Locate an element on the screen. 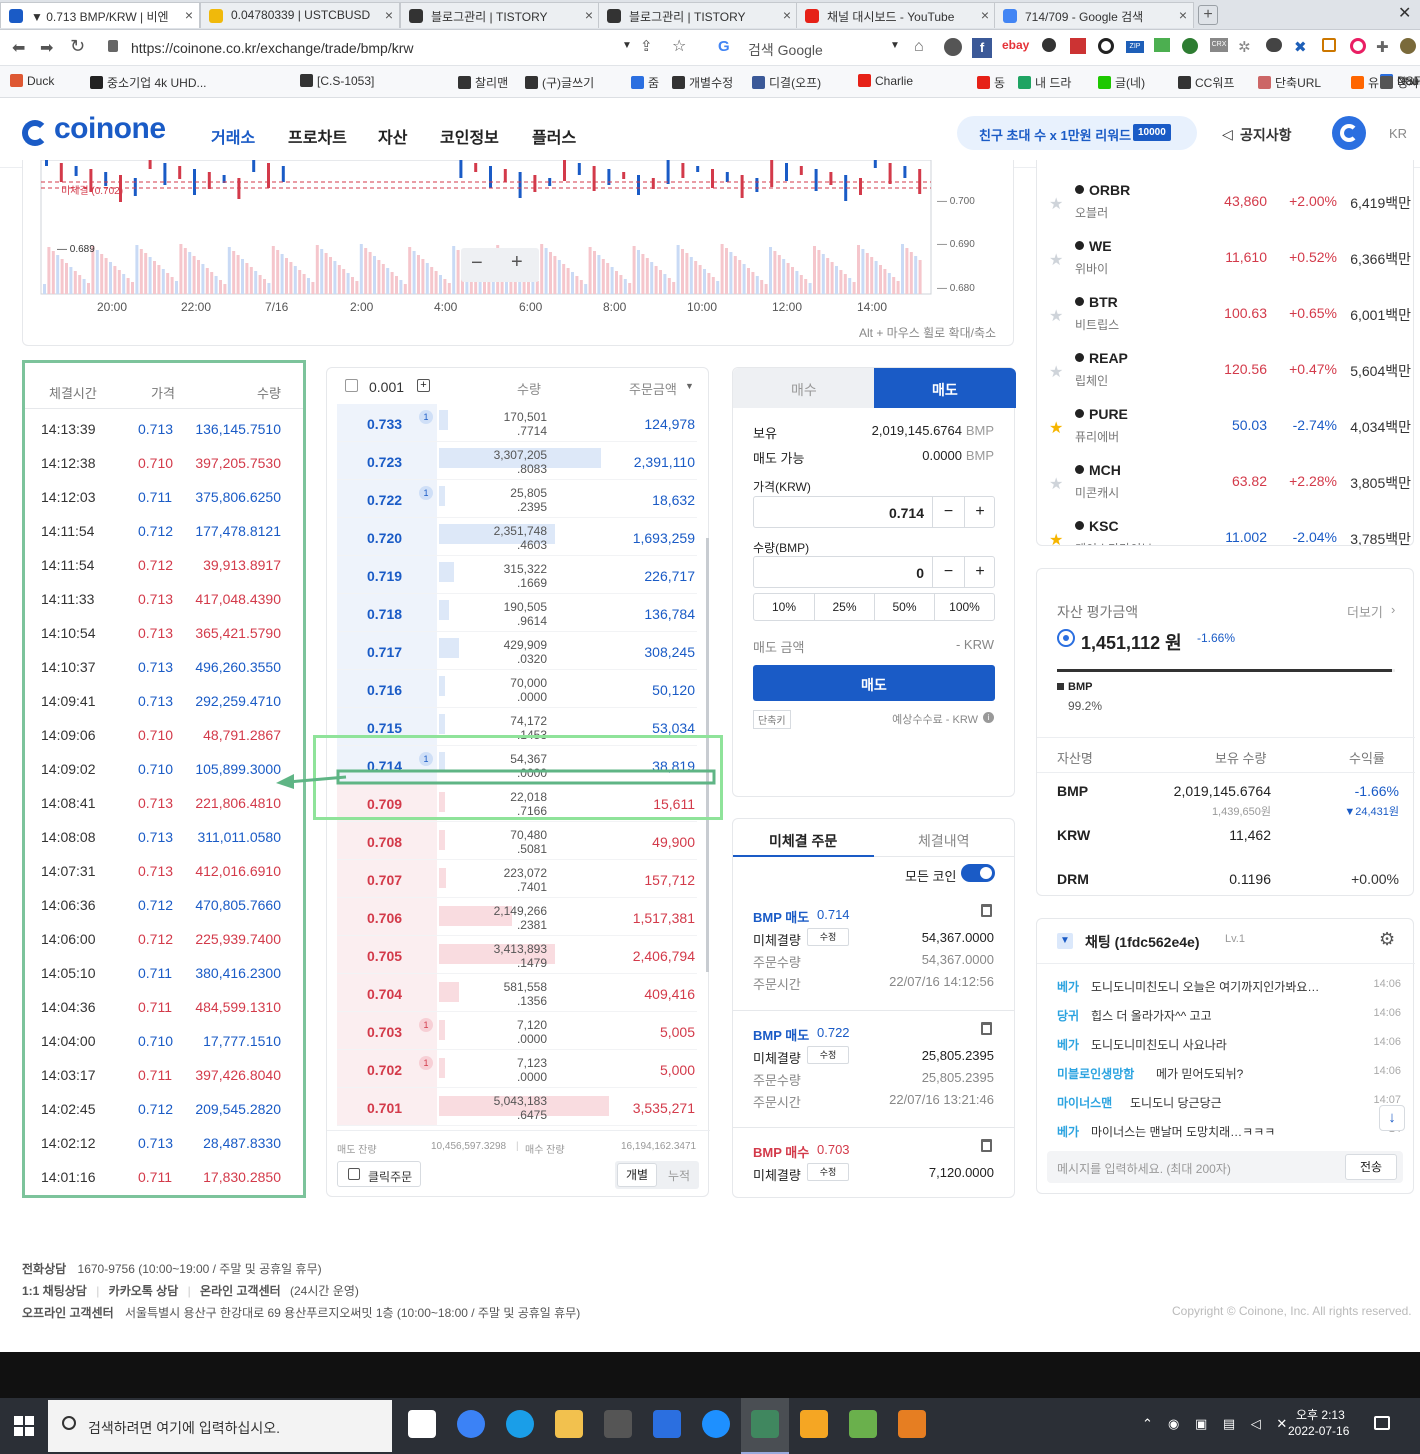 The image size is (1420, 1454). bookmark-item: 단축URL is located at coordinates (1289, 82).